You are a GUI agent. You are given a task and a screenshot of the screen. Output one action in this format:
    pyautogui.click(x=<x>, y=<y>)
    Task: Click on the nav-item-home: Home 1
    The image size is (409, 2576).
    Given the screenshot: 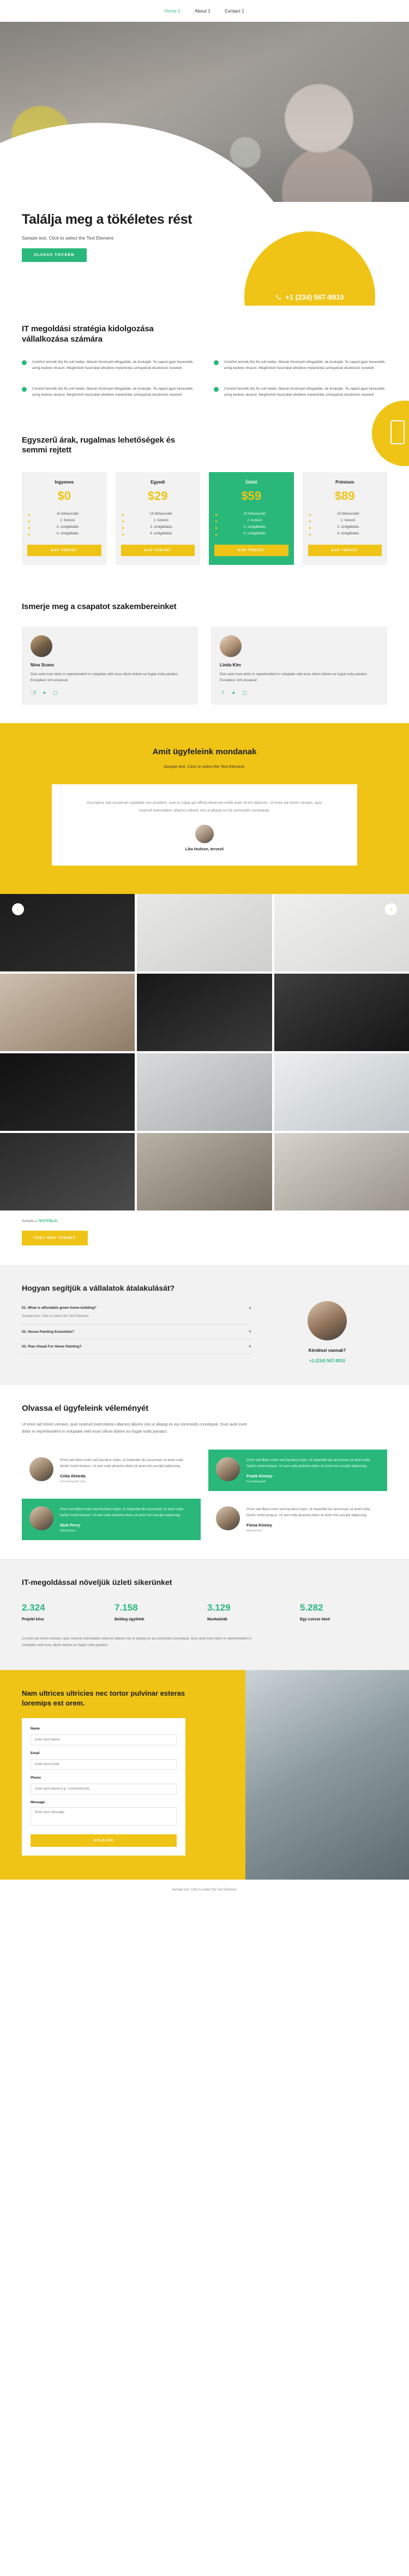 What is the action you would take?
    pyautogui.click(x=173, y=11)
    